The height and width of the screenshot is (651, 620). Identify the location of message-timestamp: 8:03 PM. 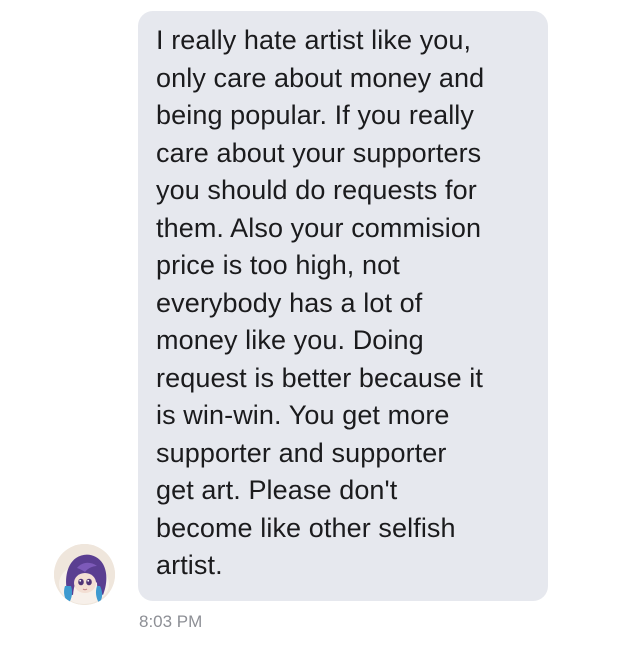
(171, 621).